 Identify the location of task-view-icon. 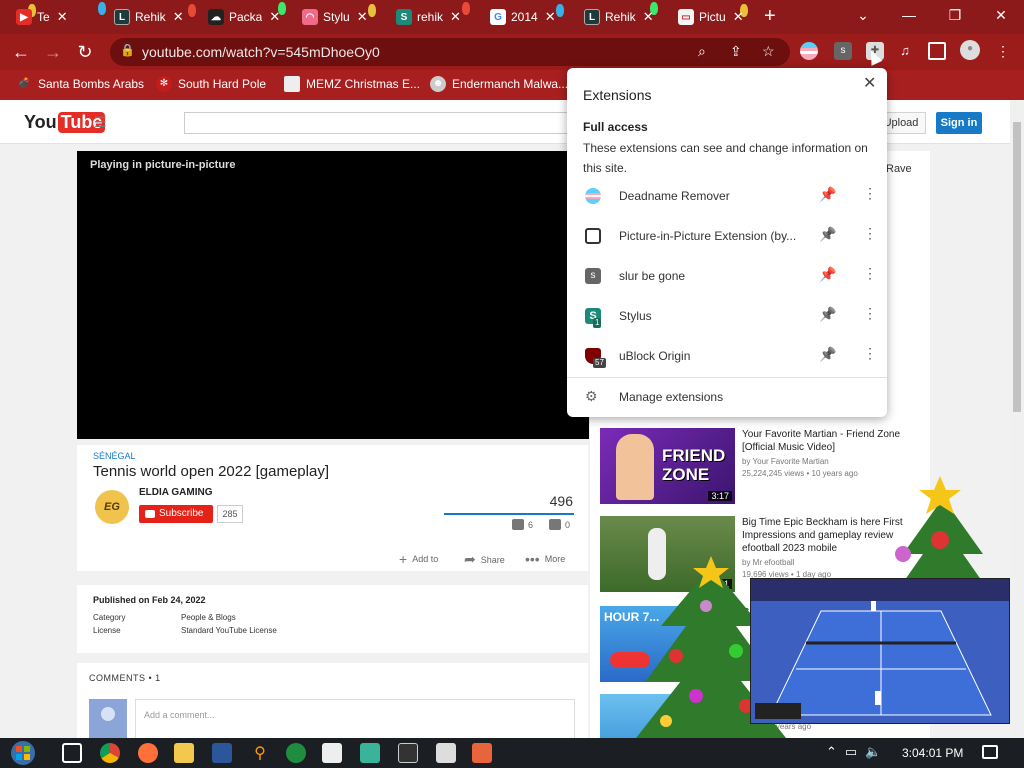
(72, 753).